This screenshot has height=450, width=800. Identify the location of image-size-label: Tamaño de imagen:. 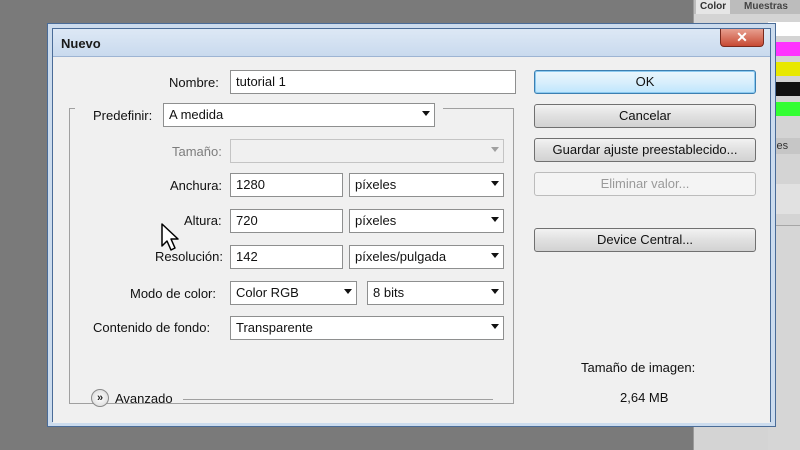
(638, 367).